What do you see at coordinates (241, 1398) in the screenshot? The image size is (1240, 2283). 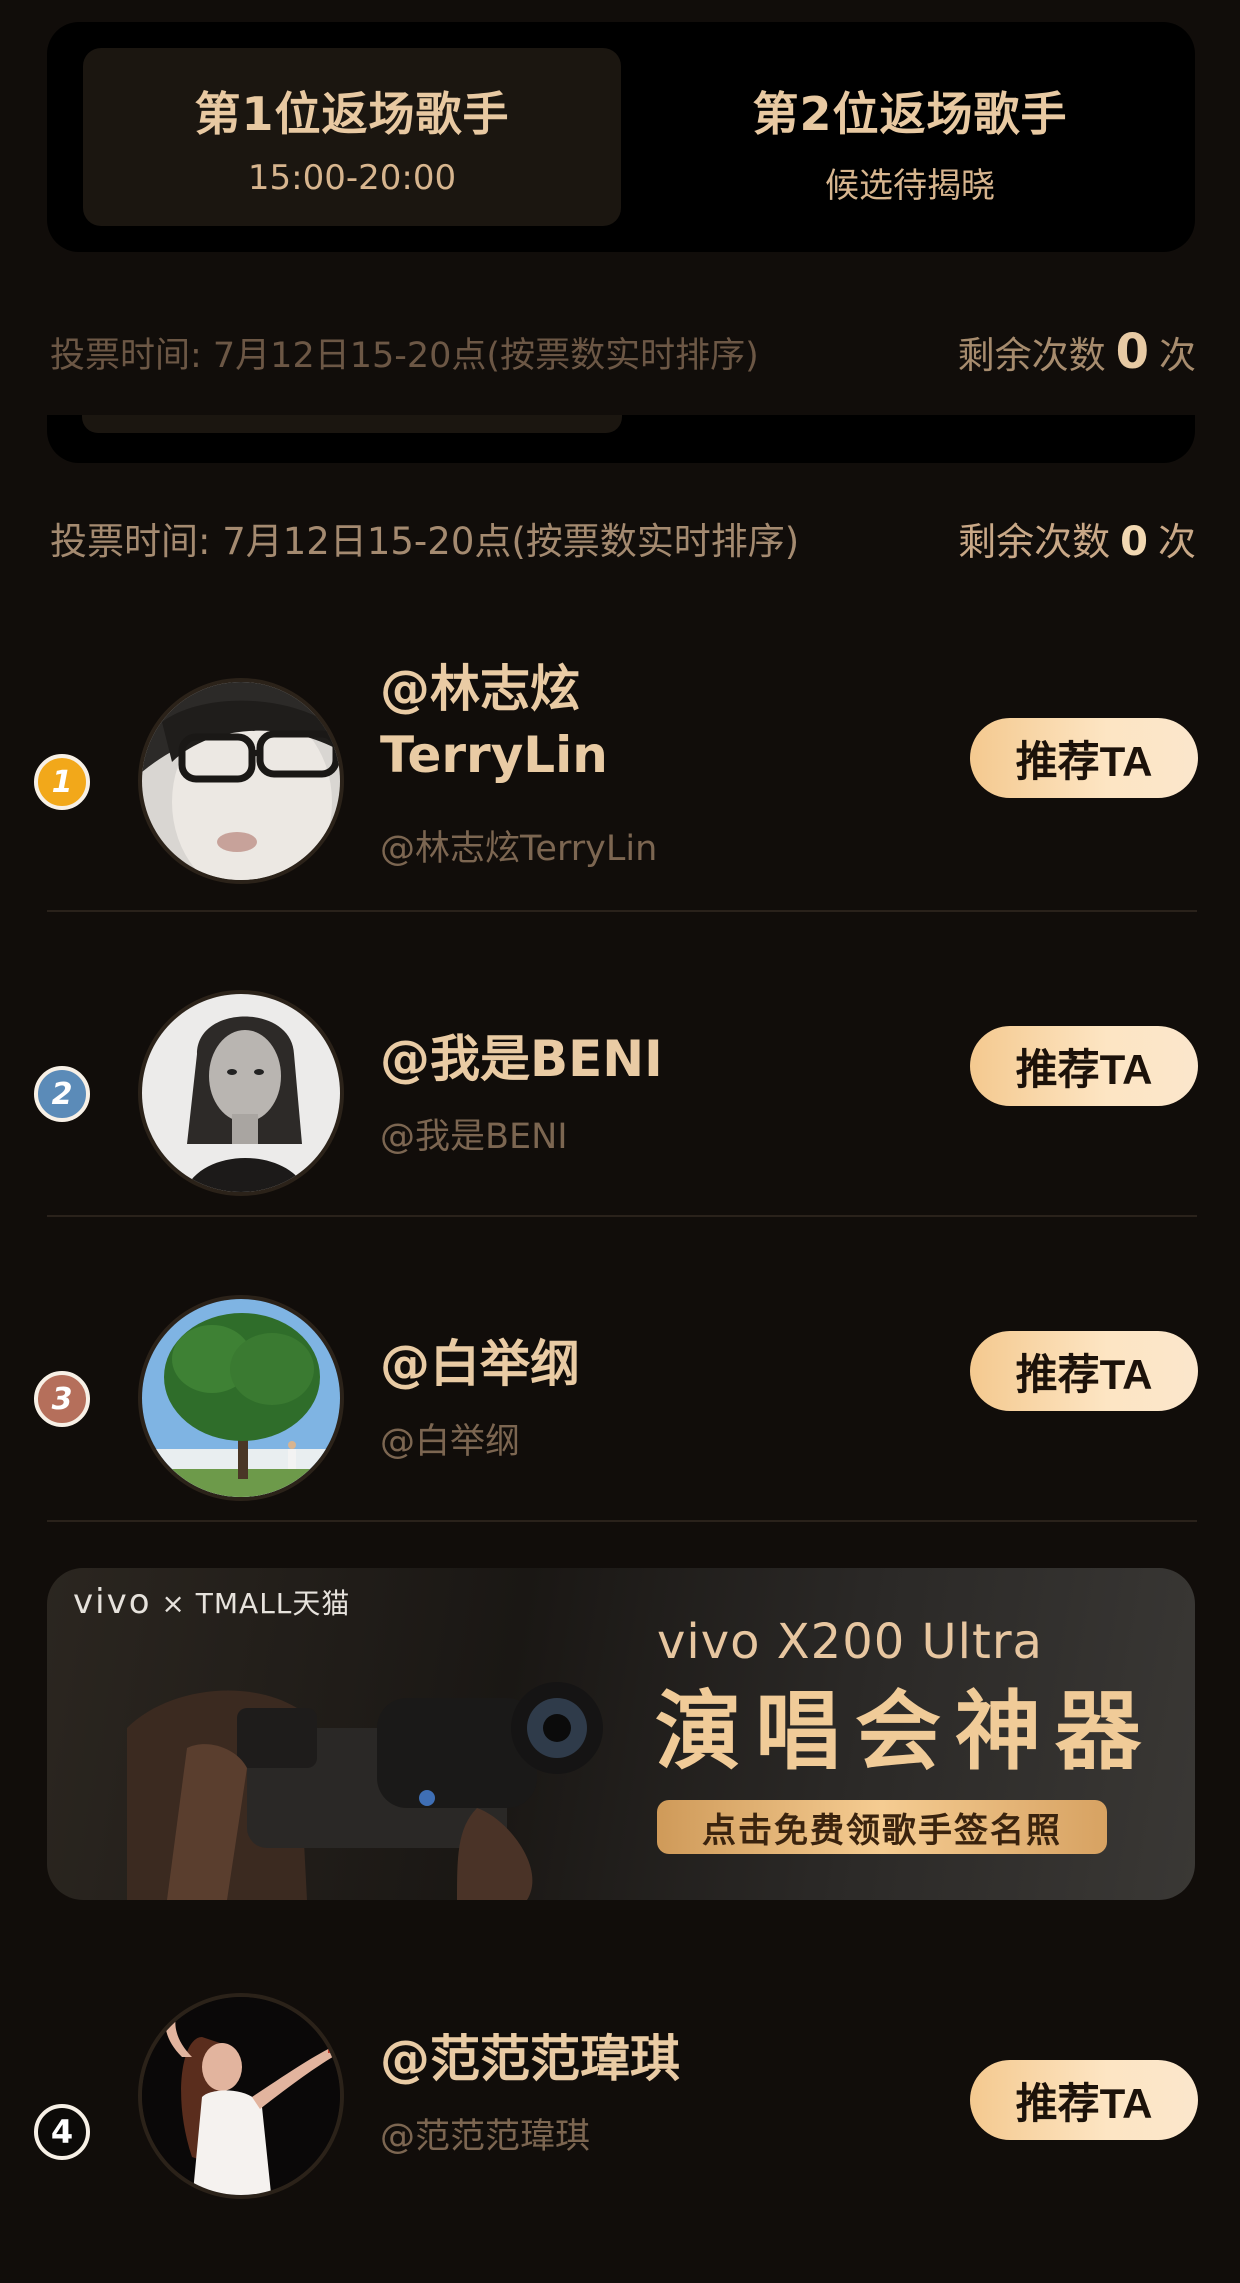 I see `tree-icon` at bounding box center [241, 1398].